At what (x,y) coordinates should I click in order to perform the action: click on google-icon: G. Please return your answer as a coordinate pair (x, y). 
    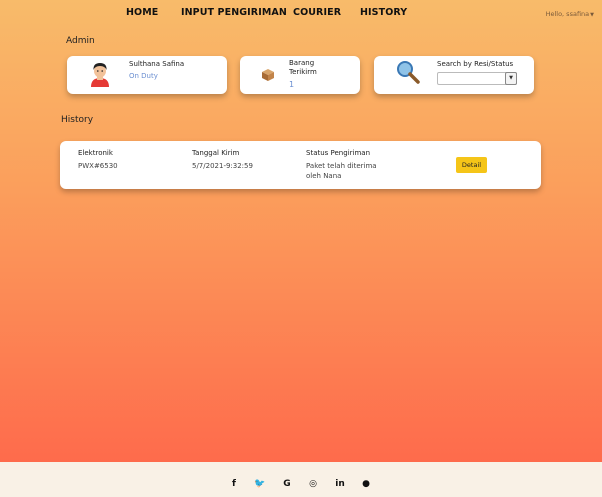
    Looking at the image, I should click on (287, 484).